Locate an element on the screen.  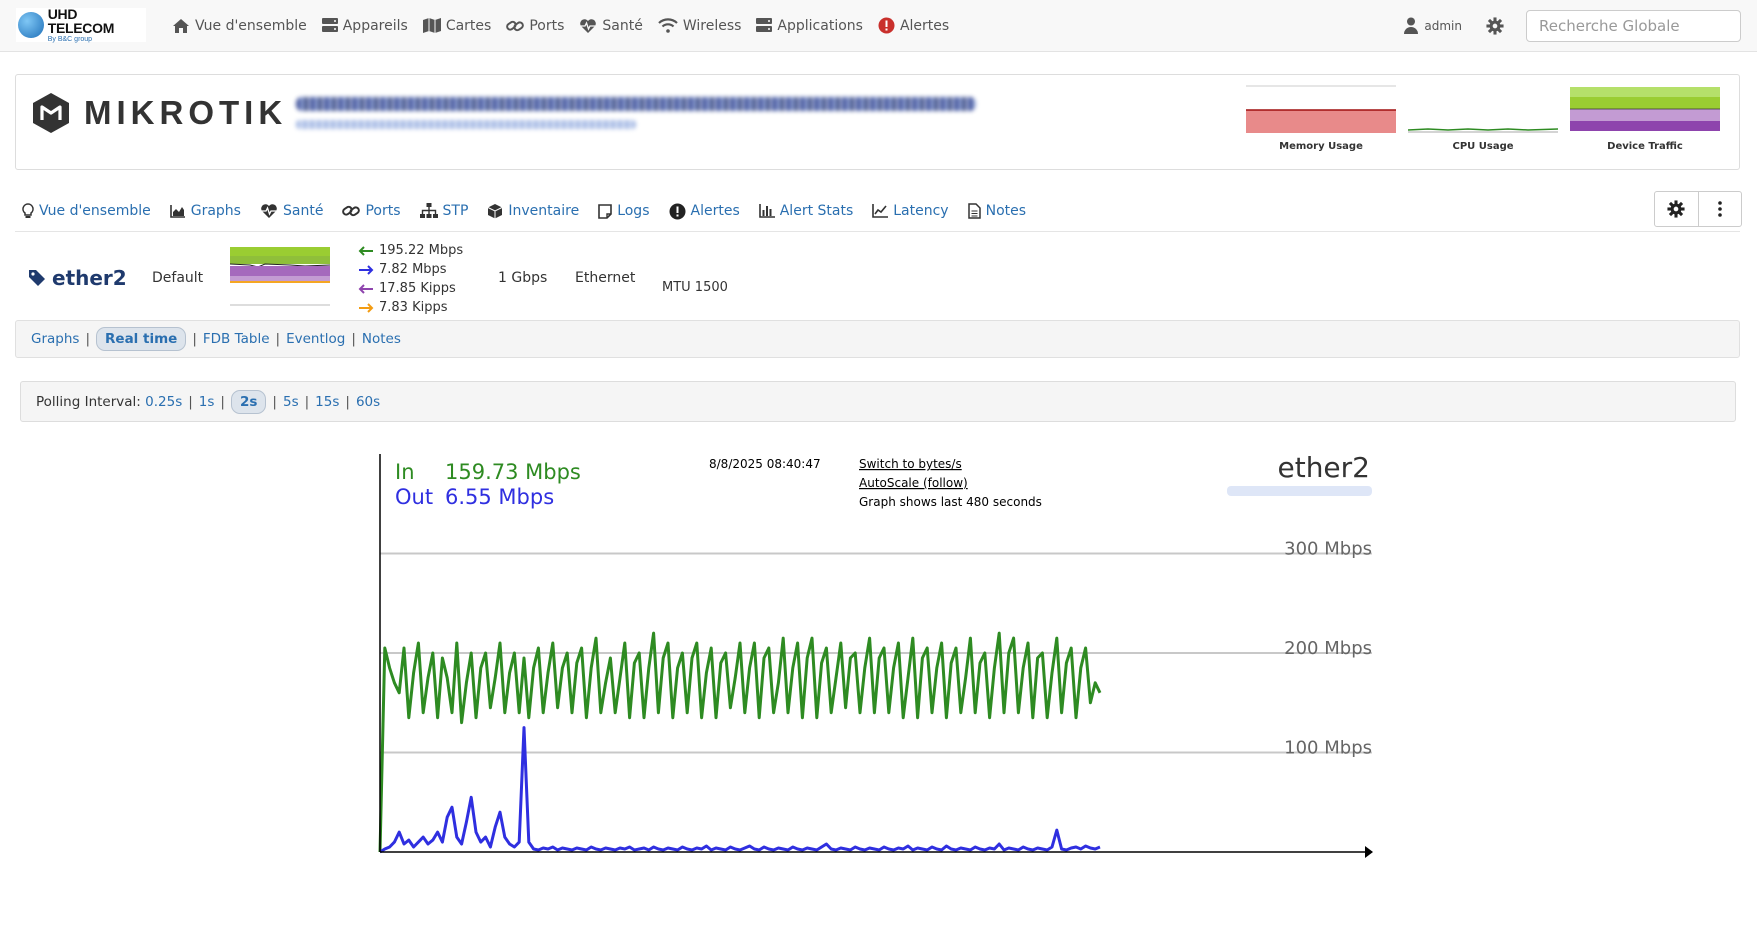
tab-eventlog: Eventlog is located at coordinates (315, 339).